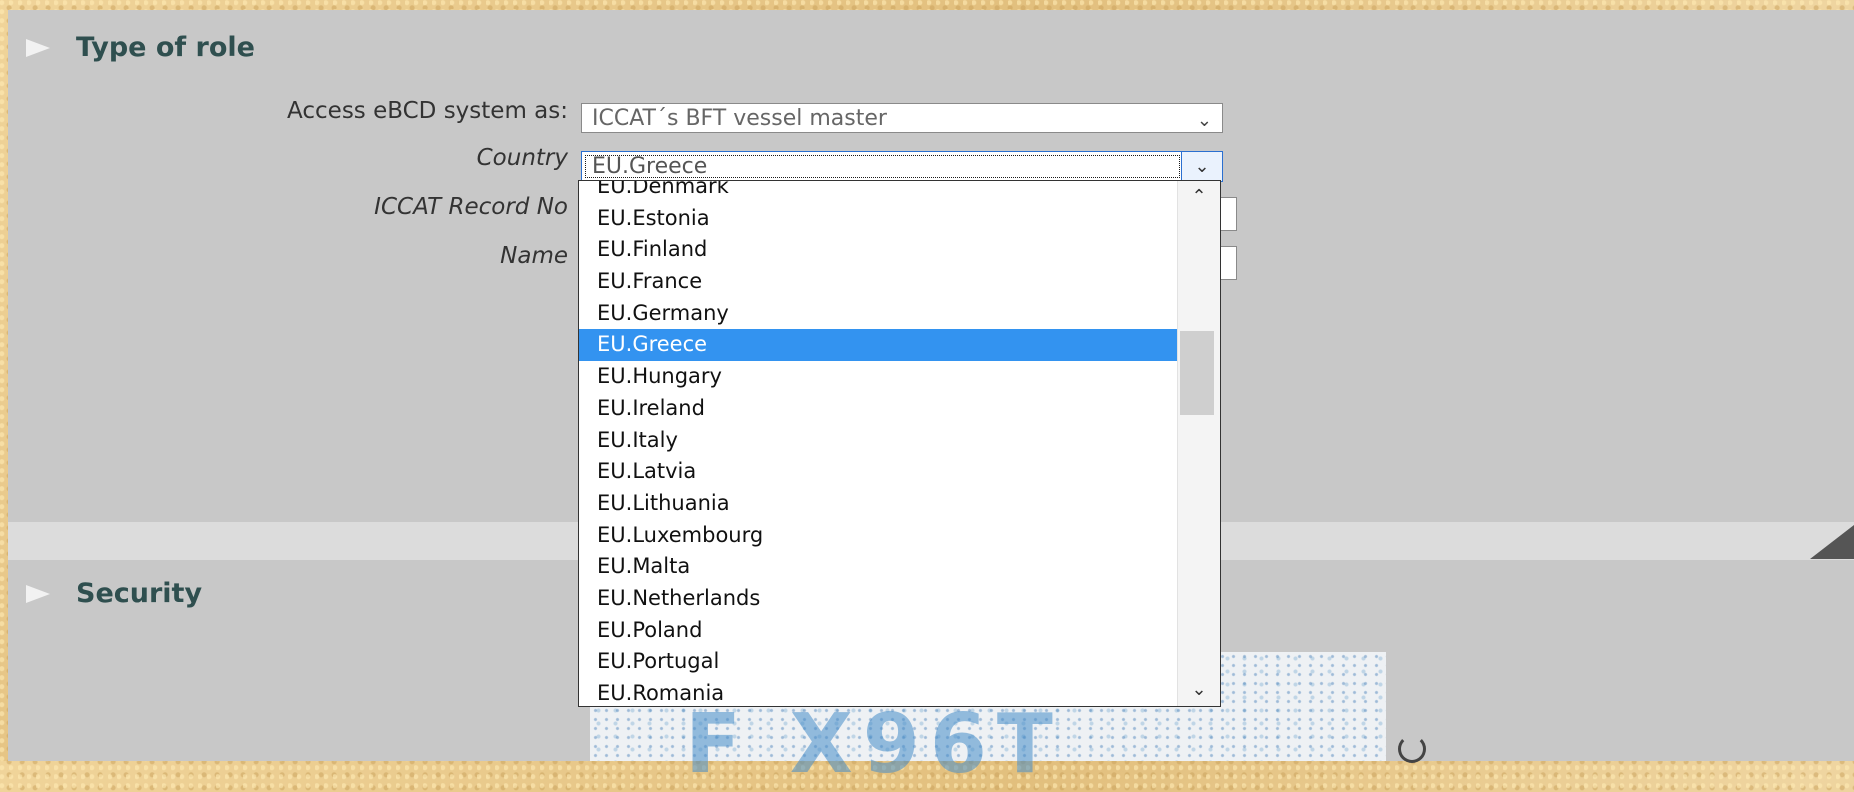 The width and height of the screenshot is (1854, 792). Describe the element at coordinates (1832, 542) in the screenshot. I see `corner-triangle-icon` at that location.